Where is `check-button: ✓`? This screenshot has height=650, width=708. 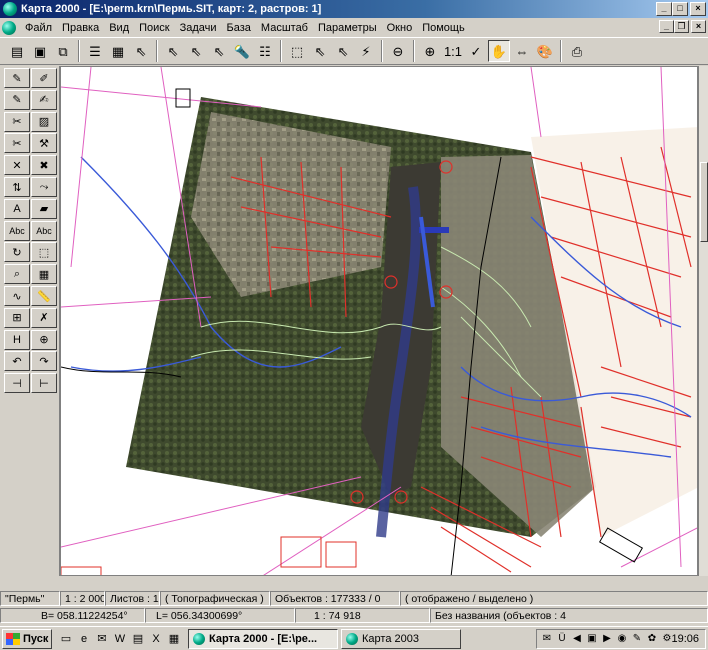
check-button: ✓ is located at coordinates (476, 51).